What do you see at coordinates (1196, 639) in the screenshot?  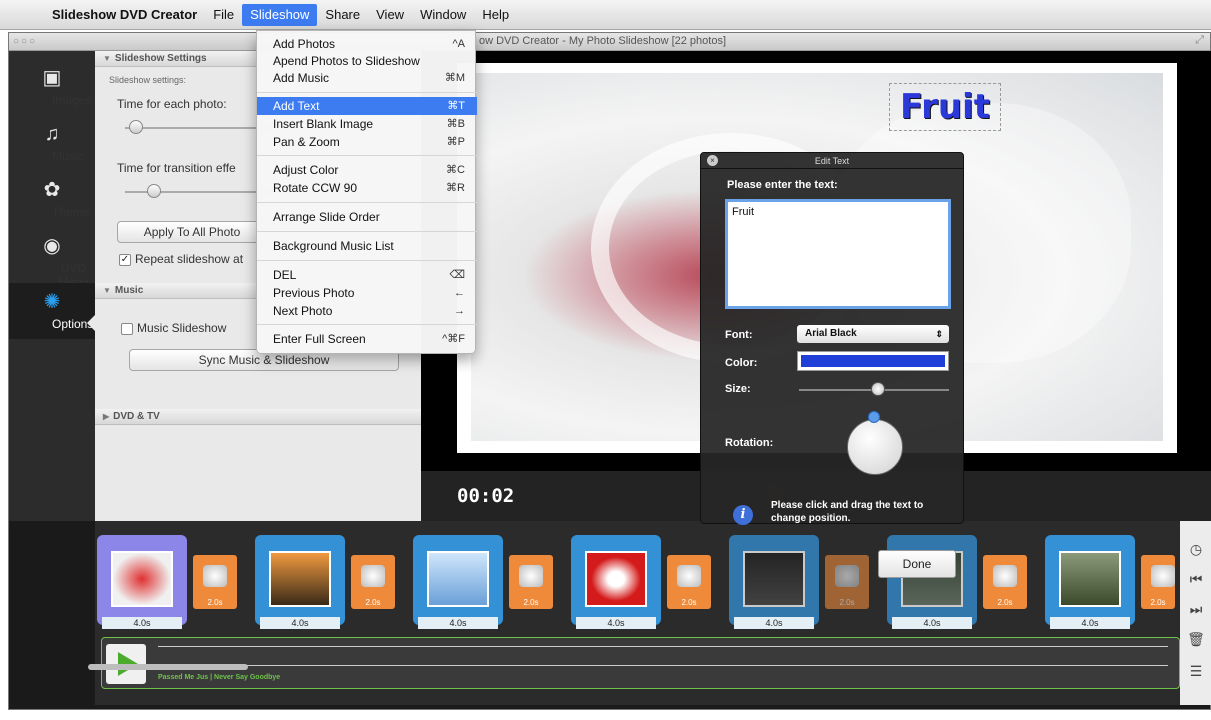 I see `trash-icon: 🗑` at bounding box center [1196, 639].